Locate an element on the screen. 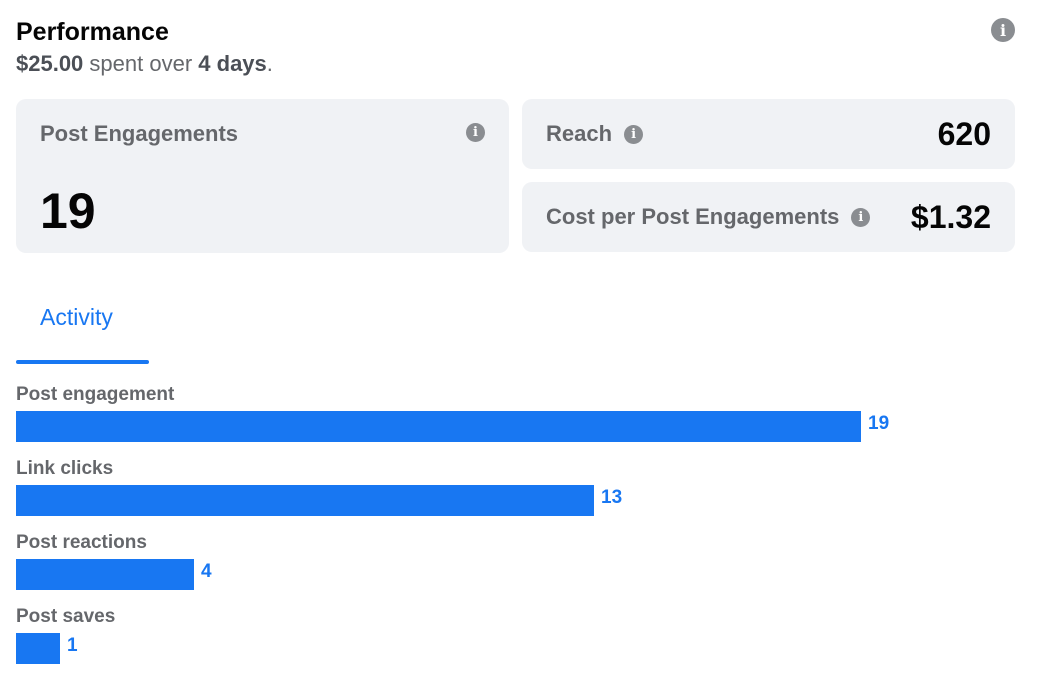 This screenshot has width=1037, height=676. bar-label: Post engagement is located at coordinates (95, 394).